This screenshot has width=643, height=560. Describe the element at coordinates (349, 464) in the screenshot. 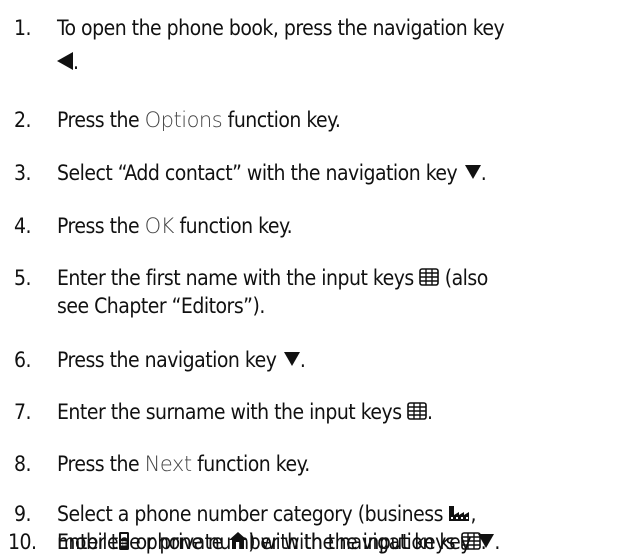

I see `step-text: Press the Next function key.` at that location.